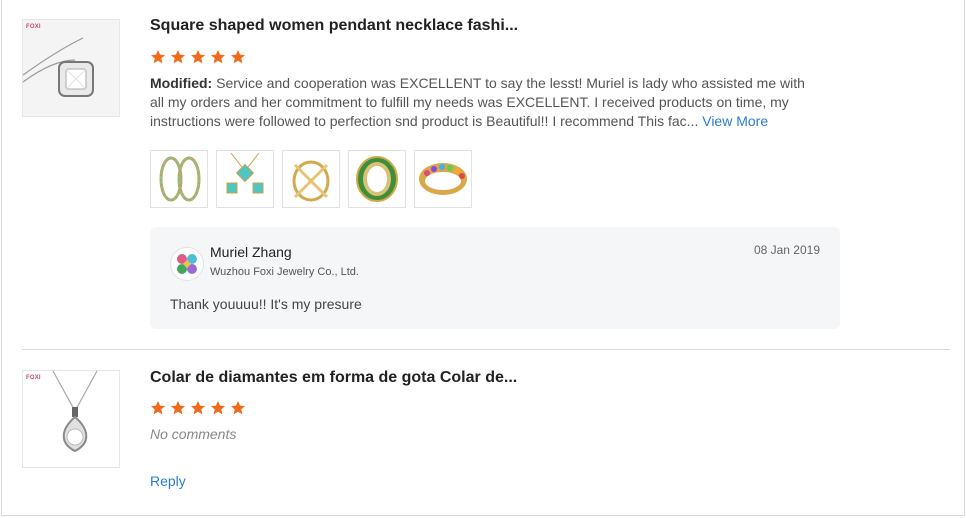  What do you see at coordinates (245, 179) in the screenshot?
I see `review-photo-jewelry-set` at bounding box center [245, 179].